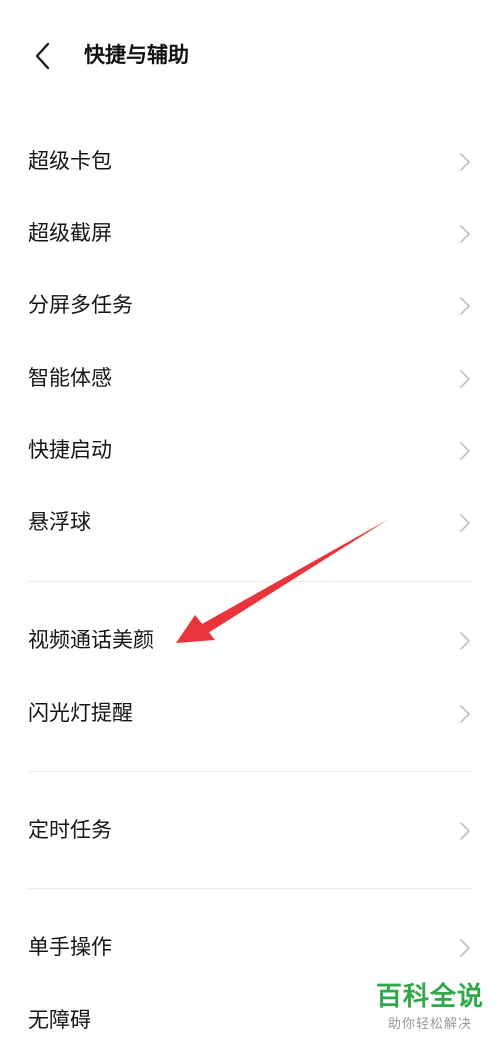 The image size is (500, 1051). What do you see at coordinates (250, 640) in the screenshot?
I see `settings-item-video-call-beauty: 视频通话美颜` at bounding box center [250, 640].